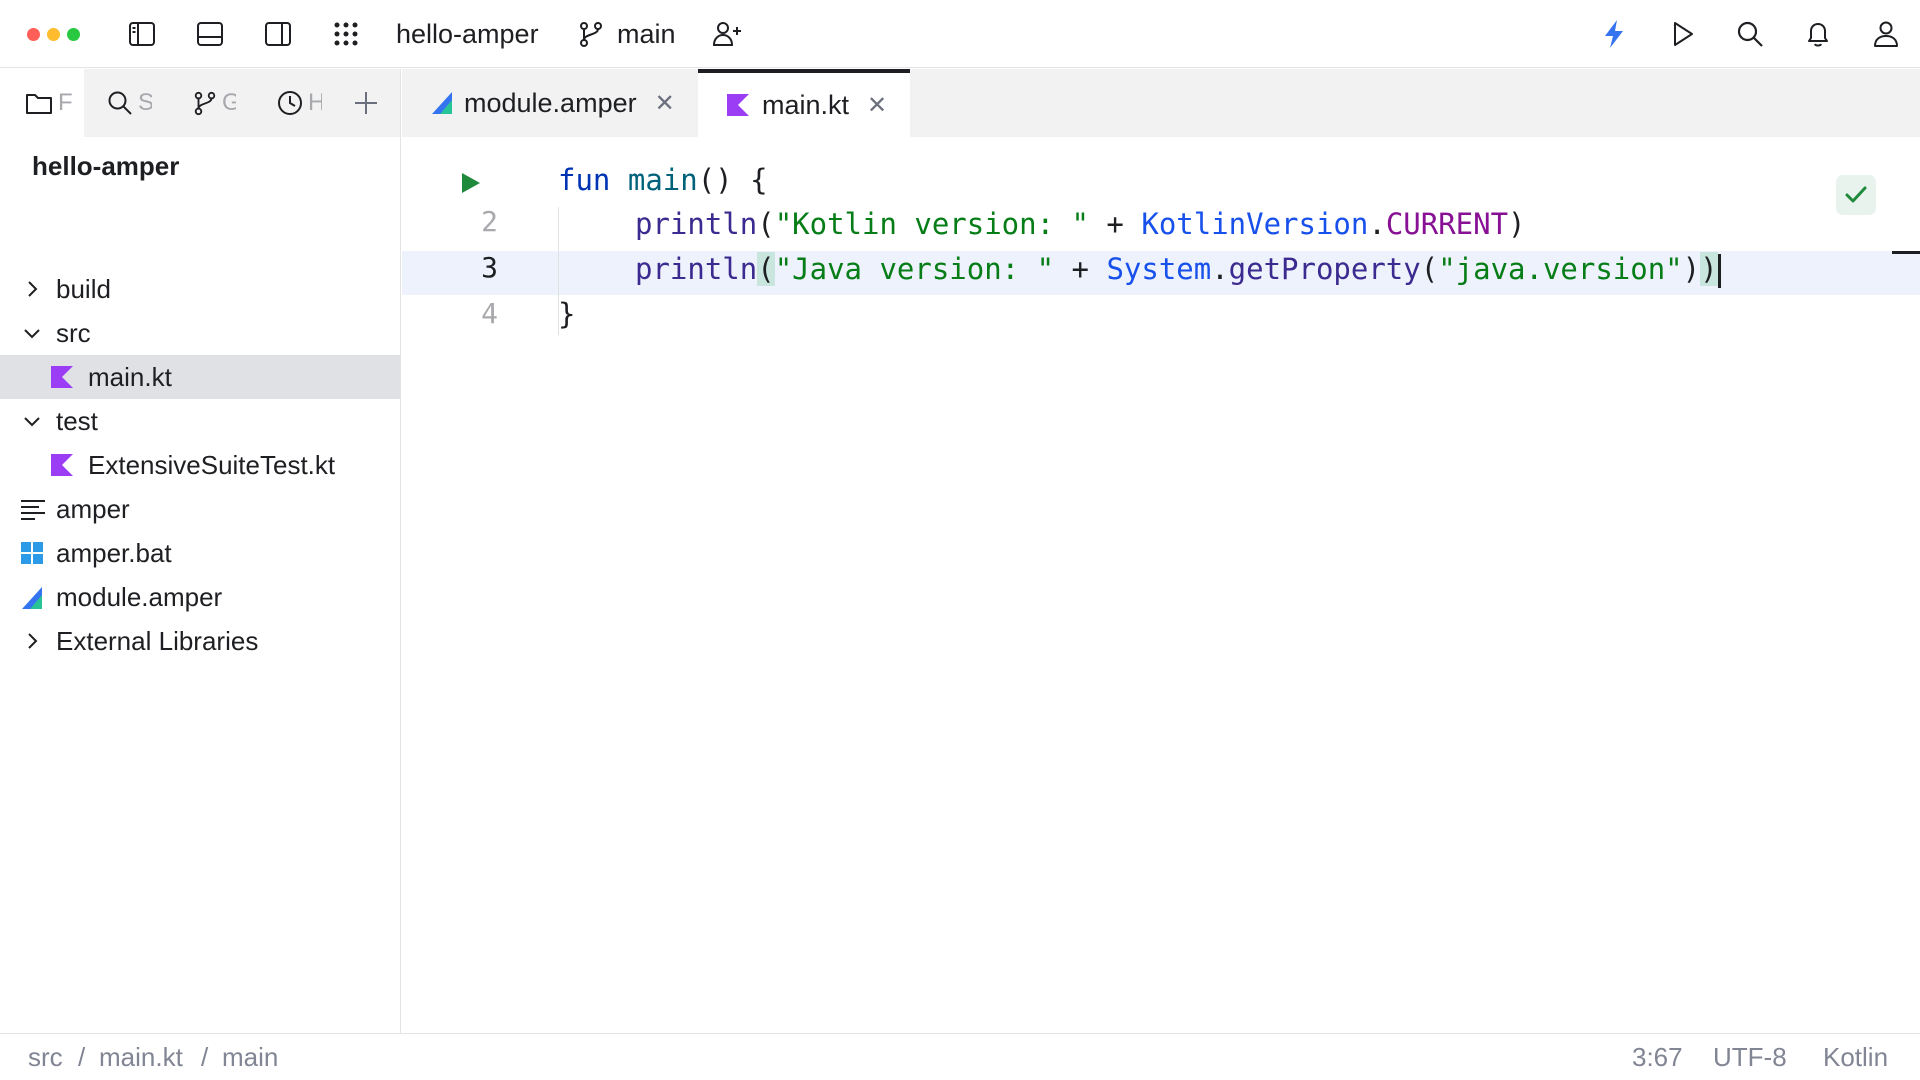  Describe the element at coordinates (136, 103) in the screenshot. I see `tab-search: S` at that location.